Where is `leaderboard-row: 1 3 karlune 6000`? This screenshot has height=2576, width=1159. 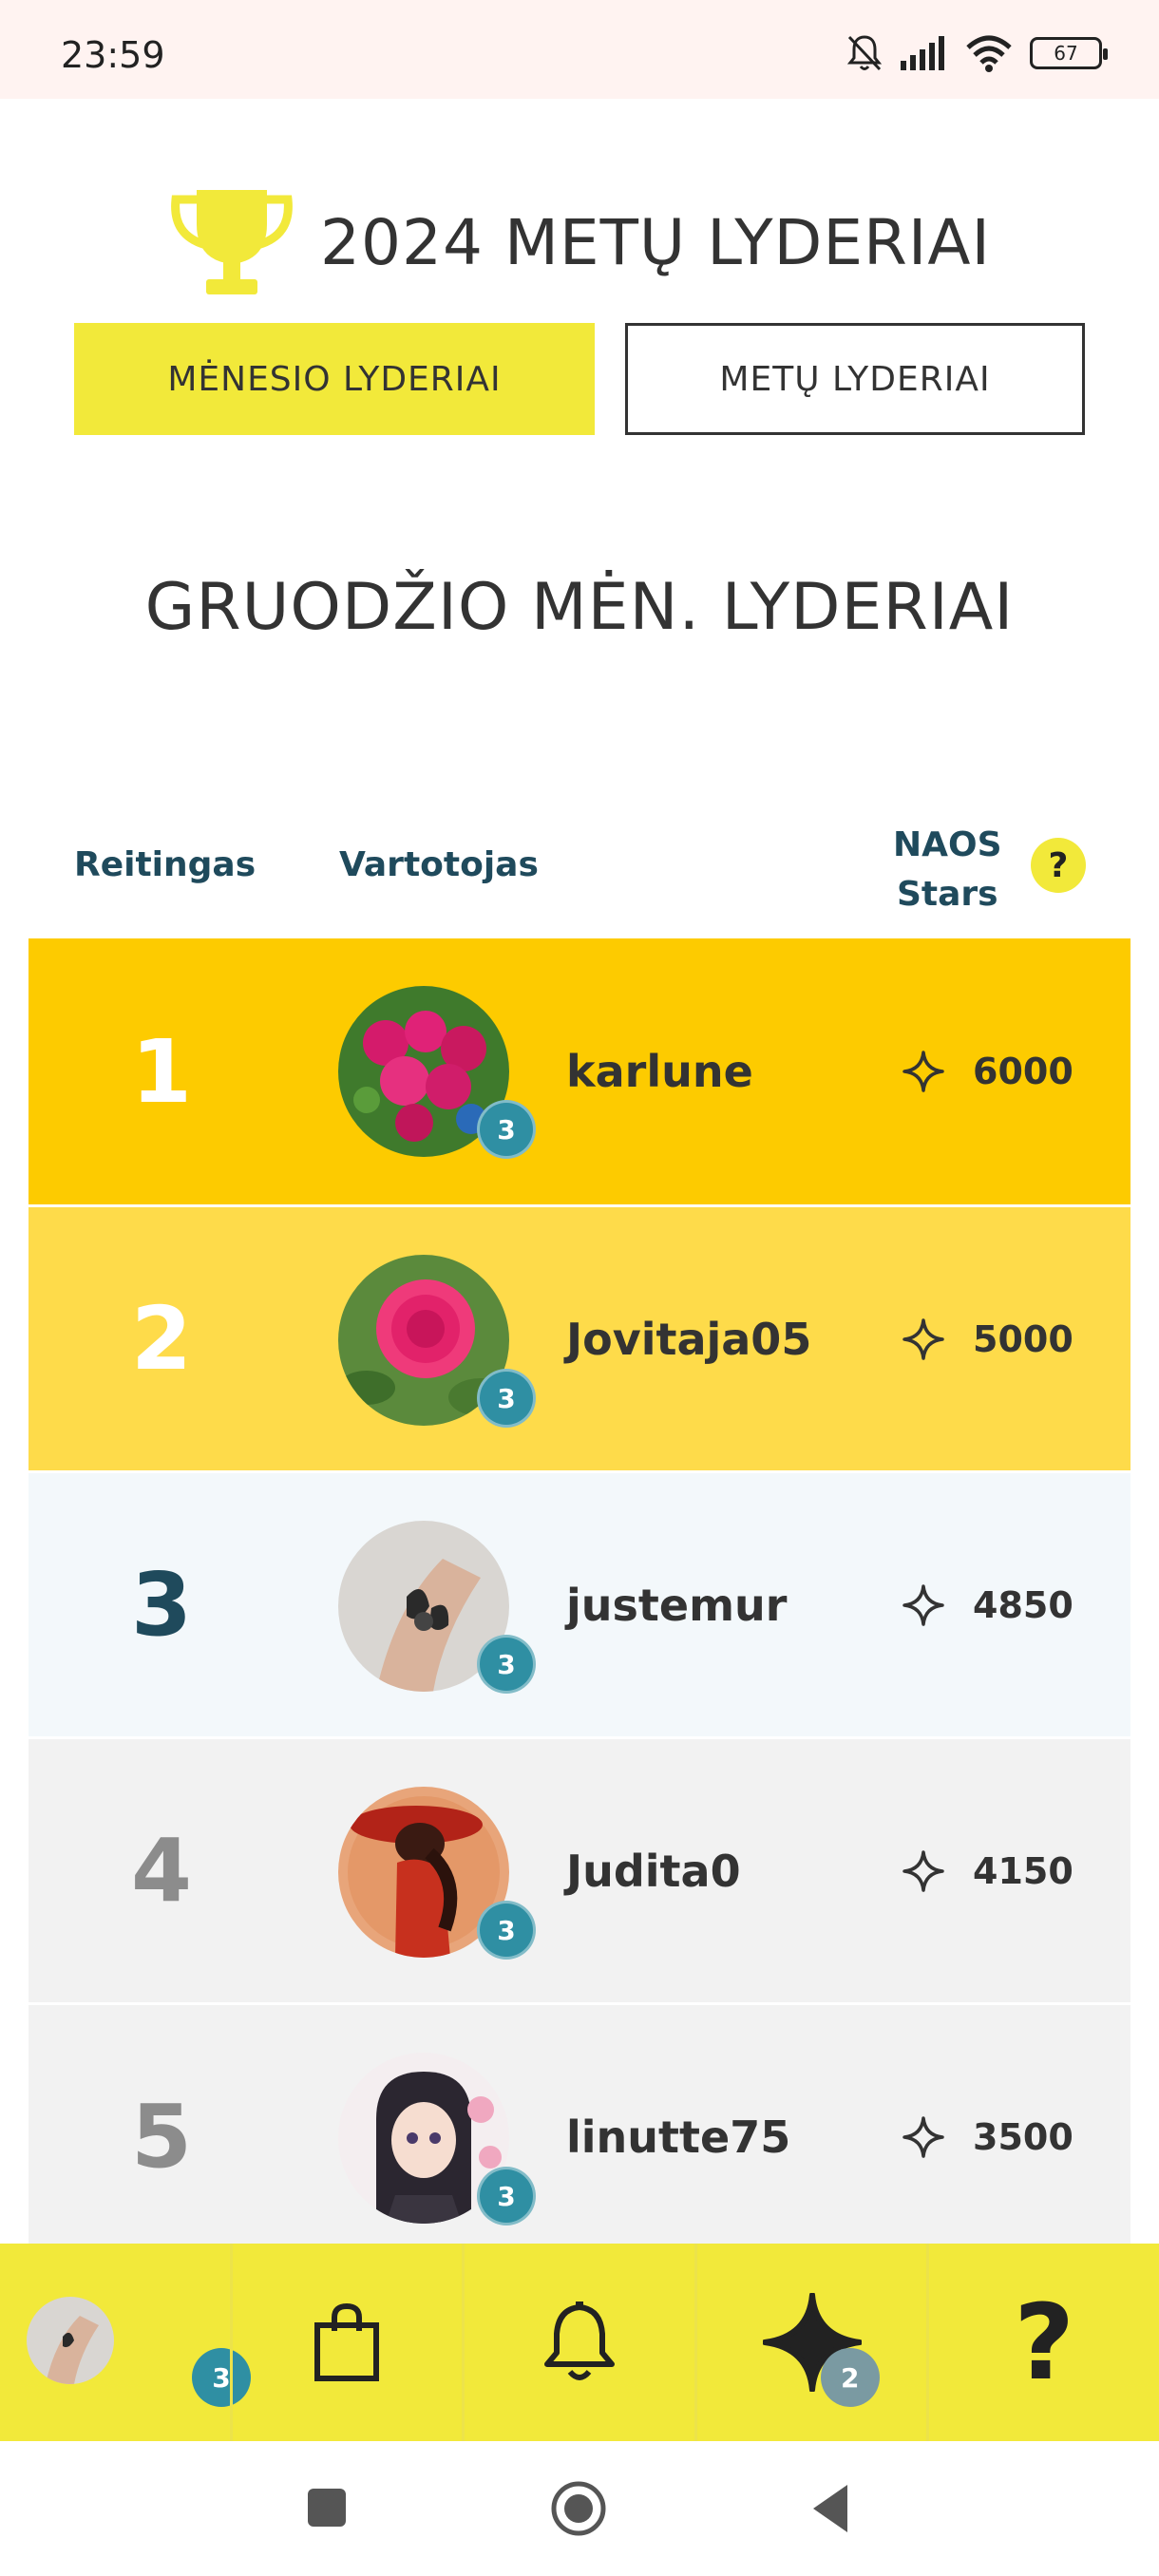
leaderboard-row: 1 3 karlune 6000 is located at coordinates (579, 1071).